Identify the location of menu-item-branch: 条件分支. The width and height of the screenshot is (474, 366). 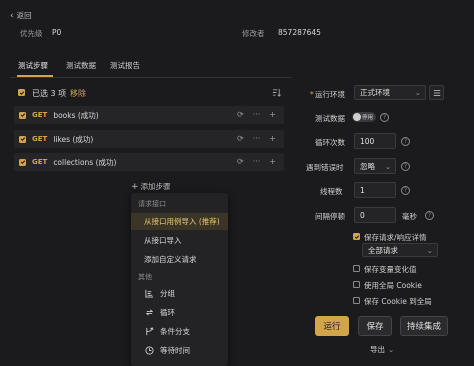
(179, 331).